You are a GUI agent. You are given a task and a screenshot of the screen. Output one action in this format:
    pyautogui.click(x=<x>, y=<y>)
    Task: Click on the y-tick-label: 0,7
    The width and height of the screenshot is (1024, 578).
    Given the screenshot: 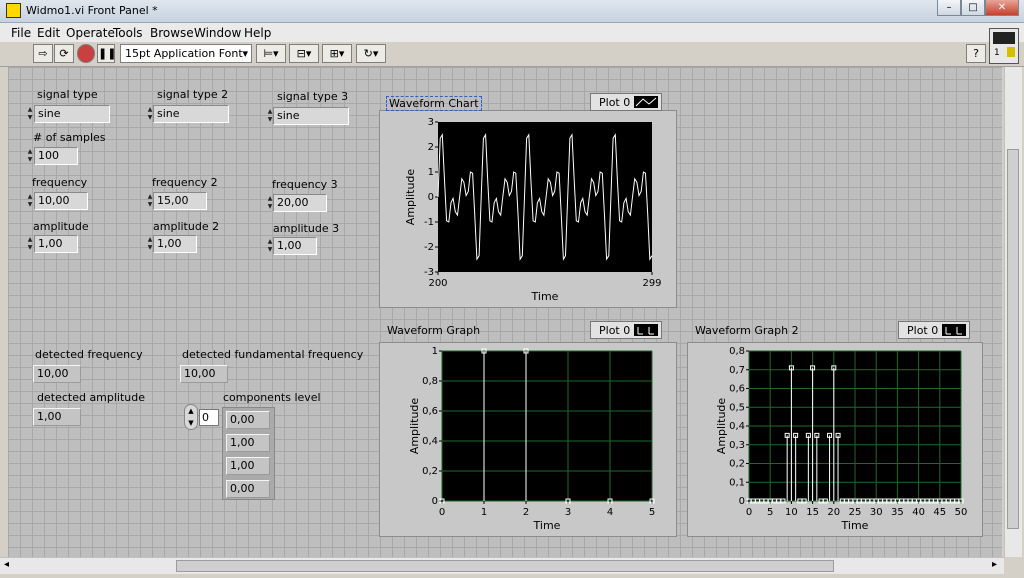 What is the action you would take?
    pyautogui.click(x=737, y=370)
    